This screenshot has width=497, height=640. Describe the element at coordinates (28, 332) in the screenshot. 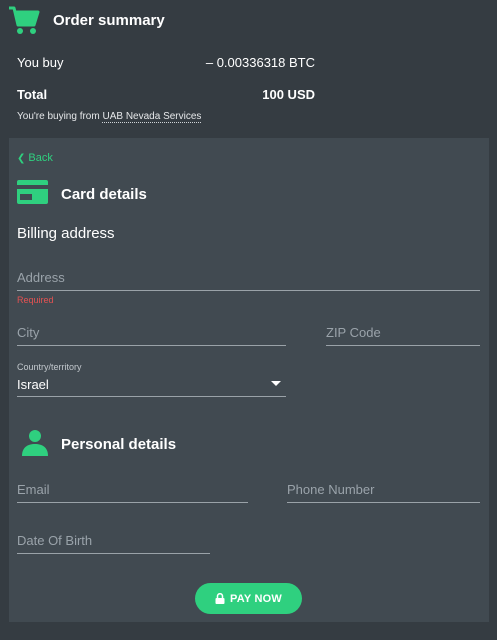

I see `city-placeholder: City` at that location.